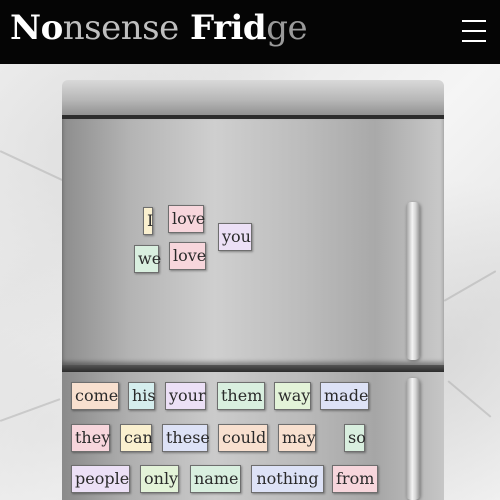 Image resolution: width=500 pixels, height=500 pixels. I want to click on word-bank-magnet: come, so click(95, 396).